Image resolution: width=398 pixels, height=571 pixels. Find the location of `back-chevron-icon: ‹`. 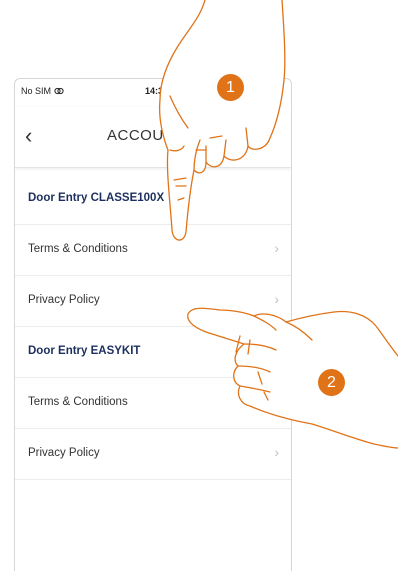

back-chevron-icon: ‹ is located at coordinates (28, 136).